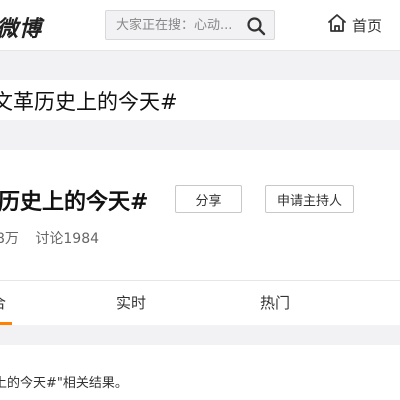 The height and width of the screenshot is (400, 400). Describe the element at coordinates (9, 239) in the screenshot. I see `reads-count: 8万` at that location.